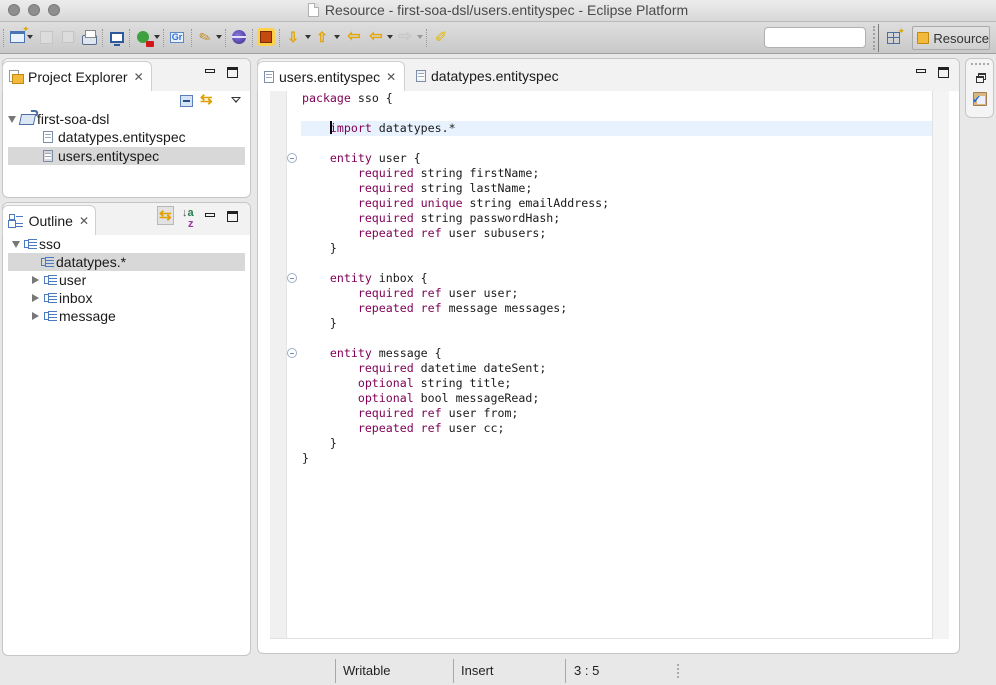  What do you see at coordinates (278, 364) in the screenshot?
I see `annotation-ruler` at bounding box center [278, 364].